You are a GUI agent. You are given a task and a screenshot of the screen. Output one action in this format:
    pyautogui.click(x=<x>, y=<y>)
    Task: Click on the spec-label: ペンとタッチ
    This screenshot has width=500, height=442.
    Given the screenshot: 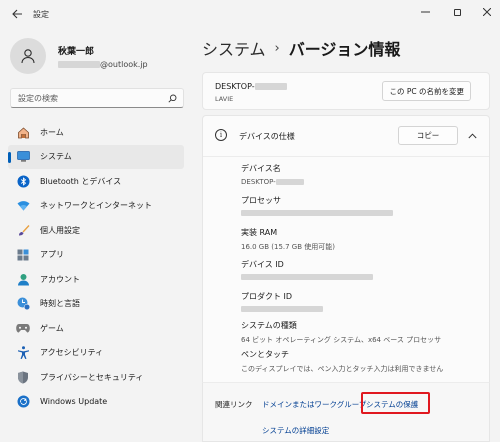 What is the action you would take?
    pyautogui.click(x=265, y=354)
    